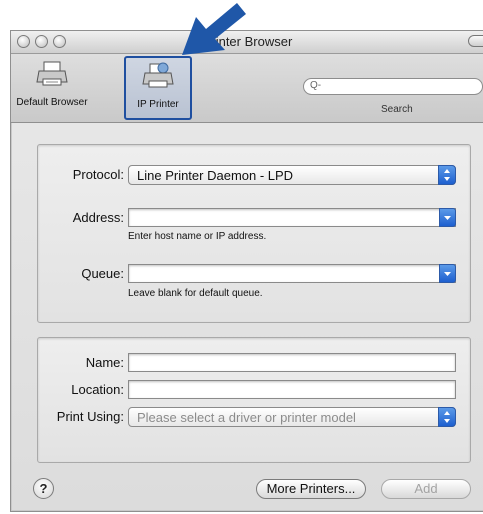 The image size is (483, 514). I want to click on toolbar: Default Browser IP Printer Q- Search, so click(247, 88).